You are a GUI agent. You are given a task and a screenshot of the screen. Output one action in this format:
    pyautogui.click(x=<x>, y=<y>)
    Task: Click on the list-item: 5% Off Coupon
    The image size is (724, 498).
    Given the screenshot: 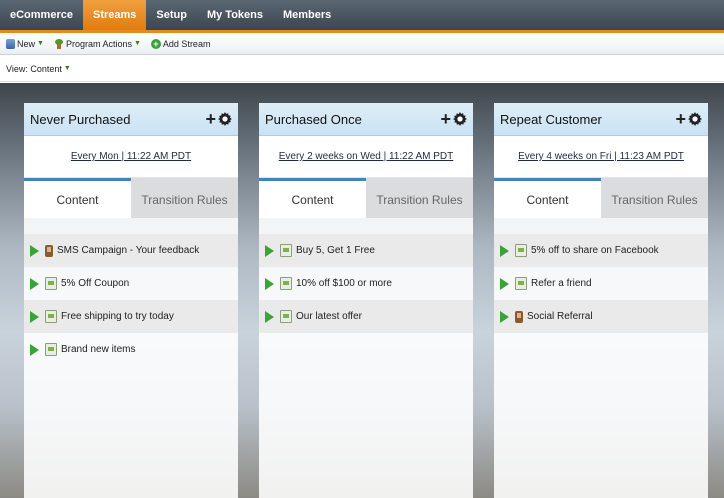 What is the action you would take?
    pyautogui.click(x=131, y=283)
    